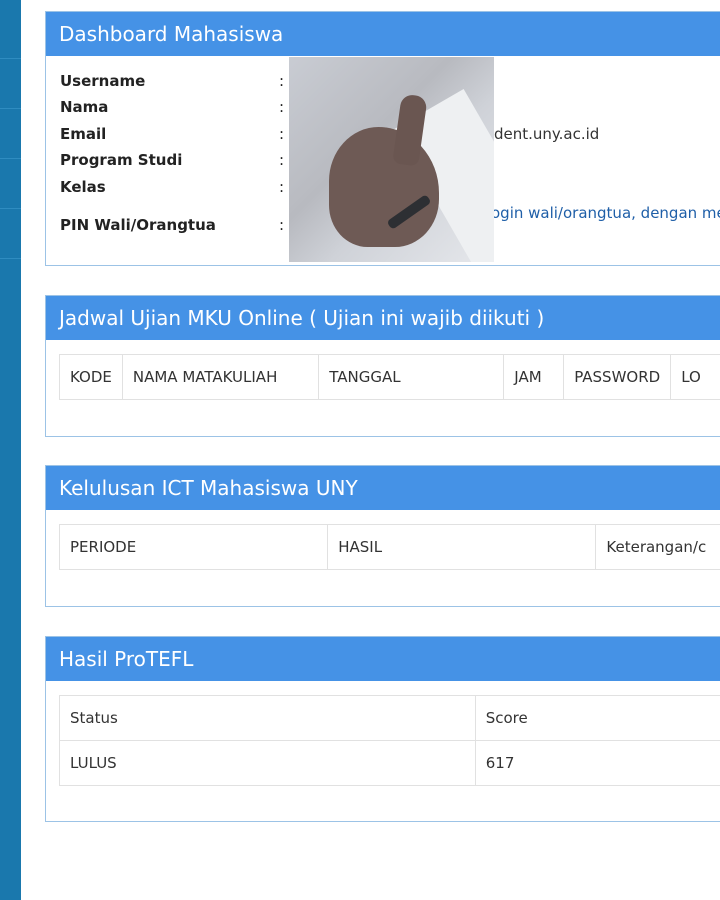 This screenshot has height=900, width=720. Describe the element at coordinates (617, 377) in the screenshot. I see `col-password: PASSWORD` at that location.